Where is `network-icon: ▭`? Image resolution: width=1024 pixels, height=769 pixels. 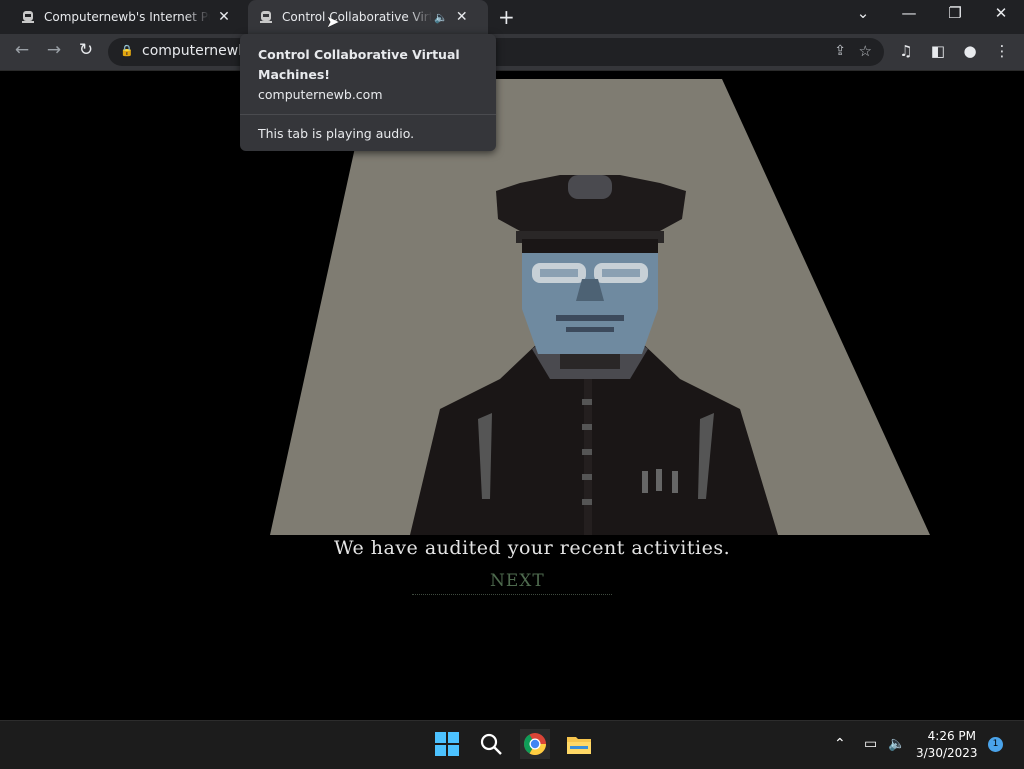 network-icon: ▭ is located at coordinates (870, 744).